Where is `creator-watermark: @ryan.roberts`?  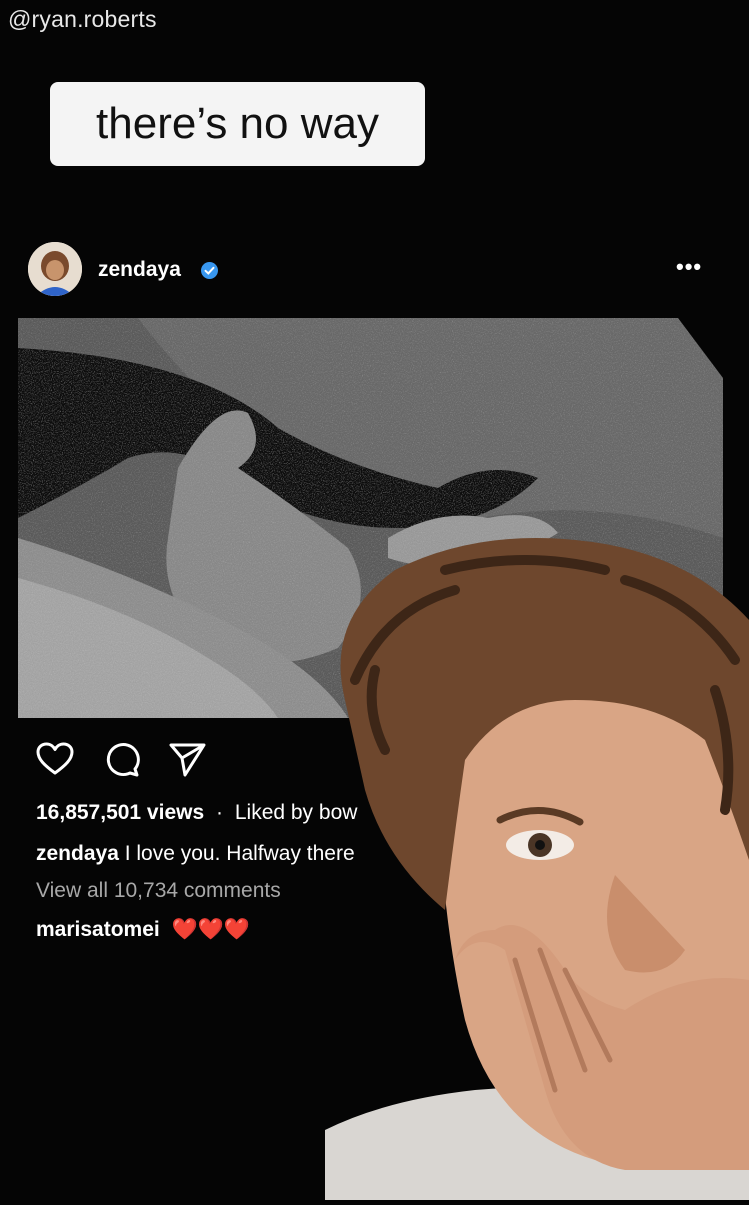 creator-watermark: @ryan.roberts is located at coordinates (82, 19).